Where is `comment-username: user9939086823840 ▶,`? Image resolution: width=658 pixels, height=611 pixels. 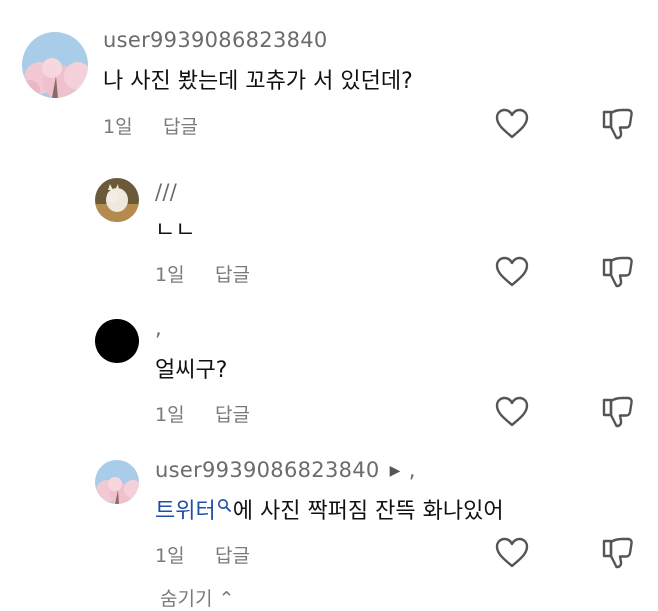 comment-username: user9939086823840 ▶, is located at coordinates (285, 470).